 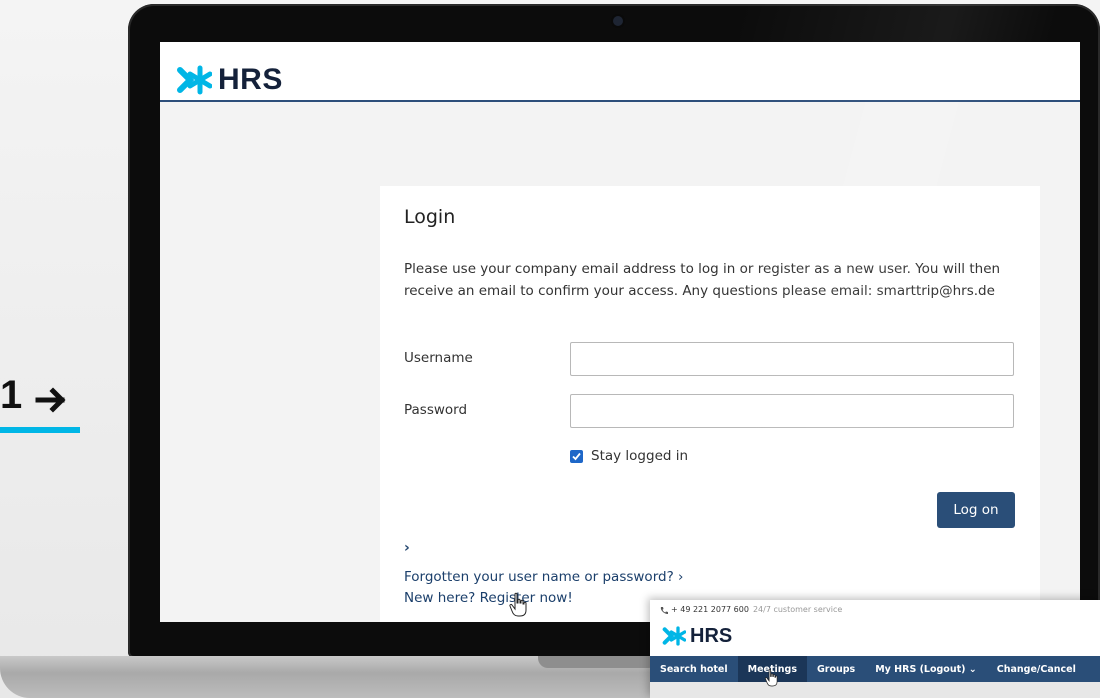 What do you see at coordinates (430, 217) in the screenshot?
I see `login-title: Login` at bounding box center [430, 217].